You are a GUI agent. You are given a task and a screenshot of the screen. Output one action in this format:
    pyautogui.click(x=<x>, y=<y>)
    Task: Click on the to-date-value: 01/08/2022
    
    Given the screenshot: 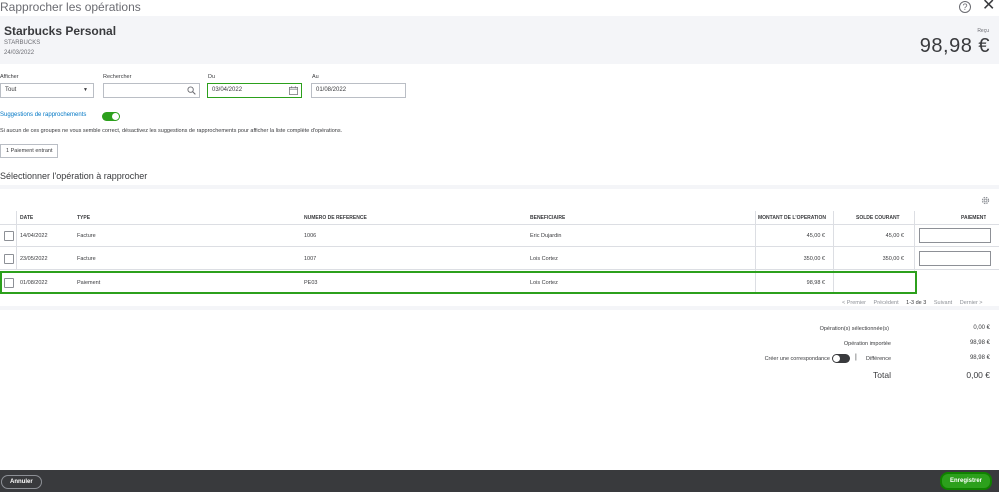 What is the action you would take?
    pyautogui.click(x=331, y=90)
    